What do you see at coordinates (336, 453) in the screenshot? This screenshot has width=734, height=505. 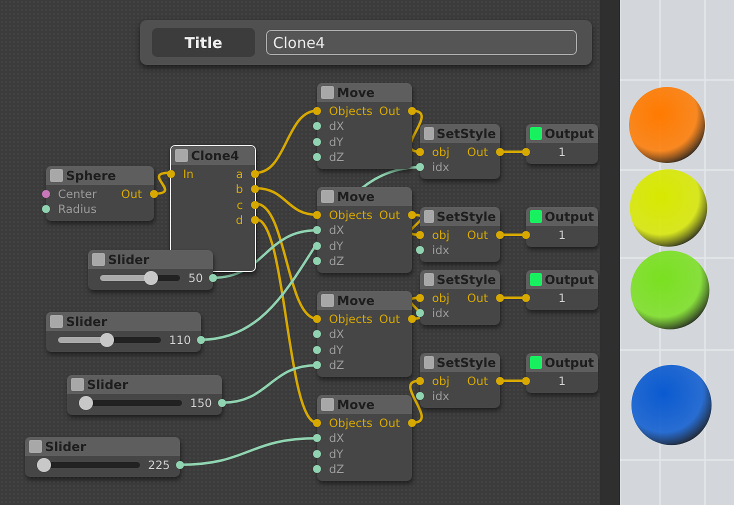 I see `port-label: dY` at bounding box center [336, 453].